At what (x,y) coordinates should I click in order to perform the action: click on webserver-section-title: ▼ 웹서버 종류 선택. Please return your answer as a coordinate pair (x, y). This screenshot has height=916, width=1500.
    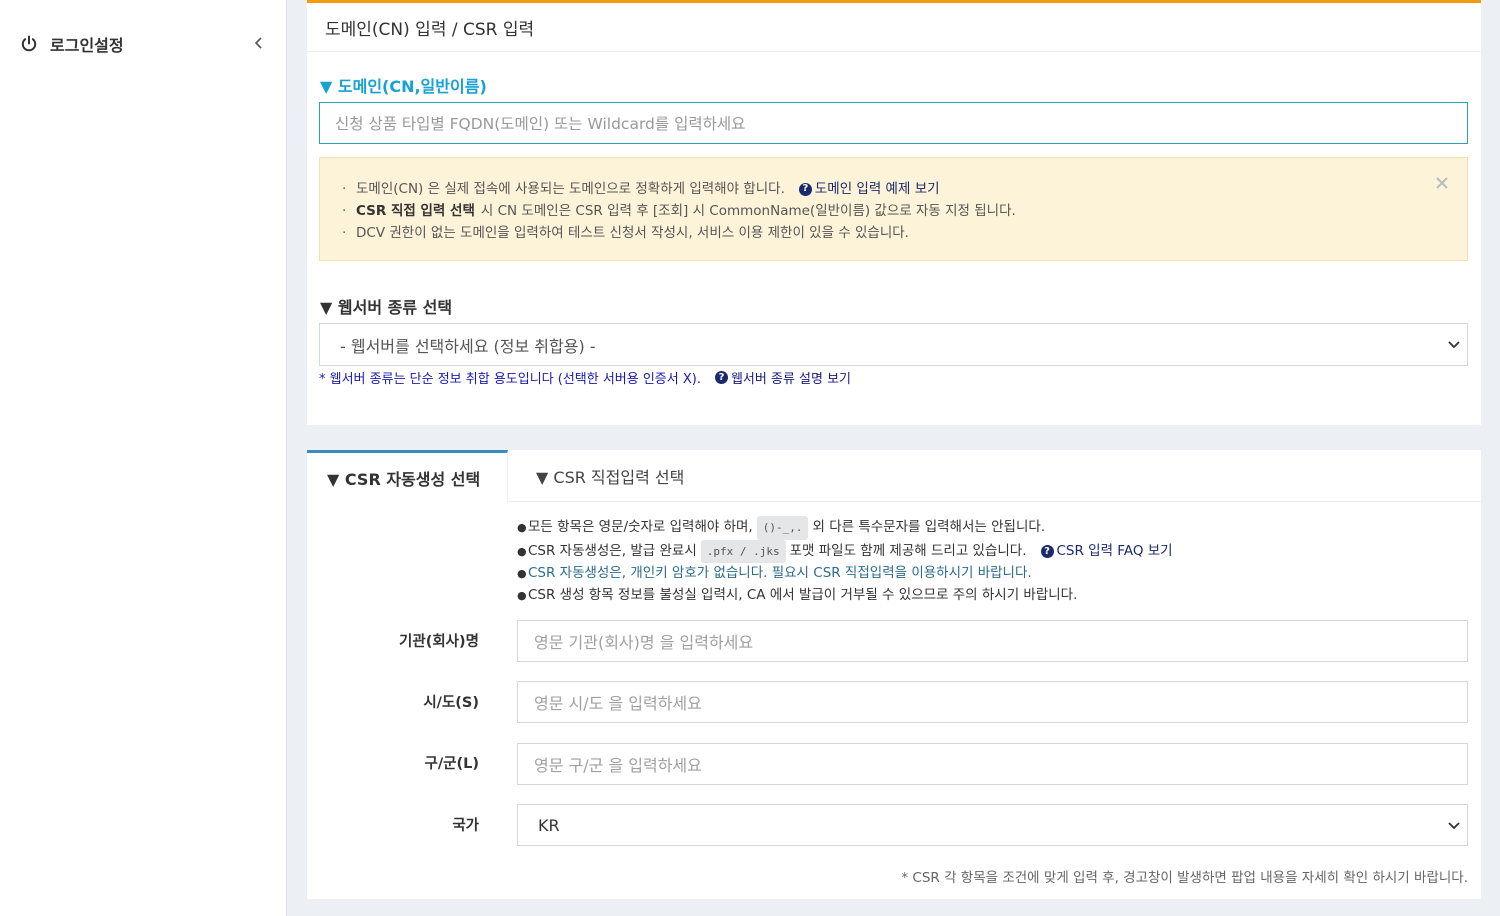
    Looking at the image, I should click on (386, 307).